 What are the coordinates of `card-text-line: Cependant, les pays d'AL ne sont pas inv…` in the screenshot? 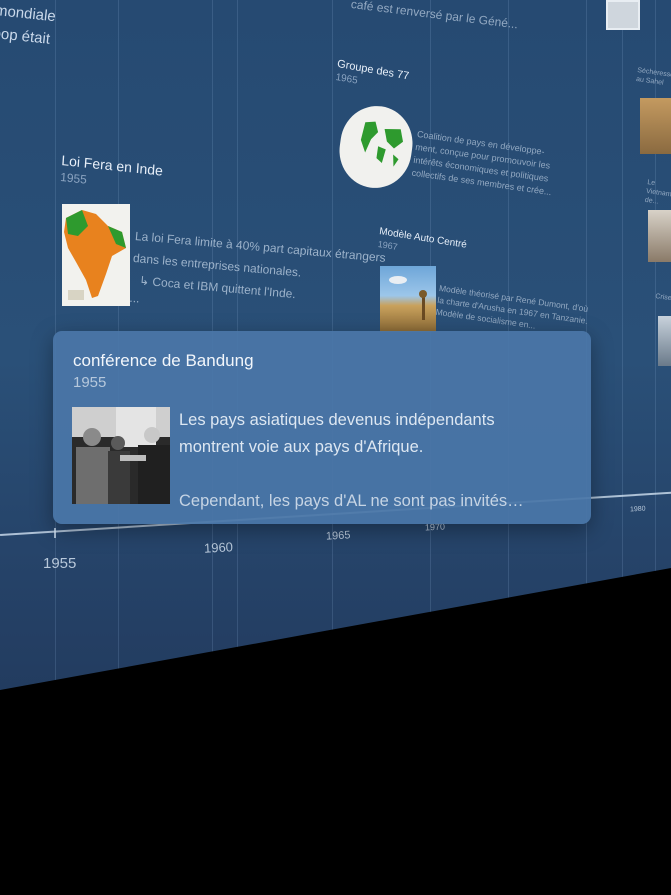 It's located at (351, 501).